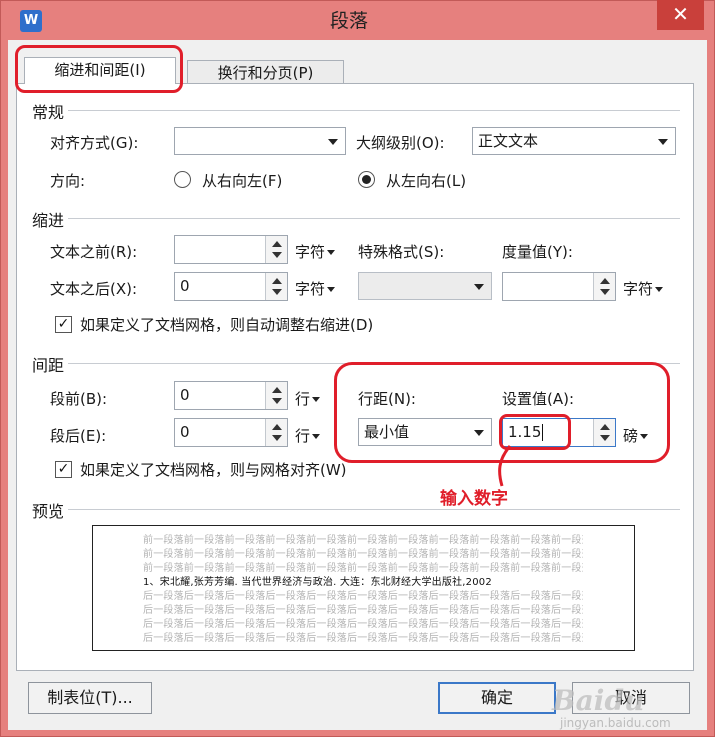 The width and height of the screenshot is (721, 744). What do you see at coordinates (231, 395) in the screenshot?
I see `space-before-spinner: 0` at bounding box center [231, 395].